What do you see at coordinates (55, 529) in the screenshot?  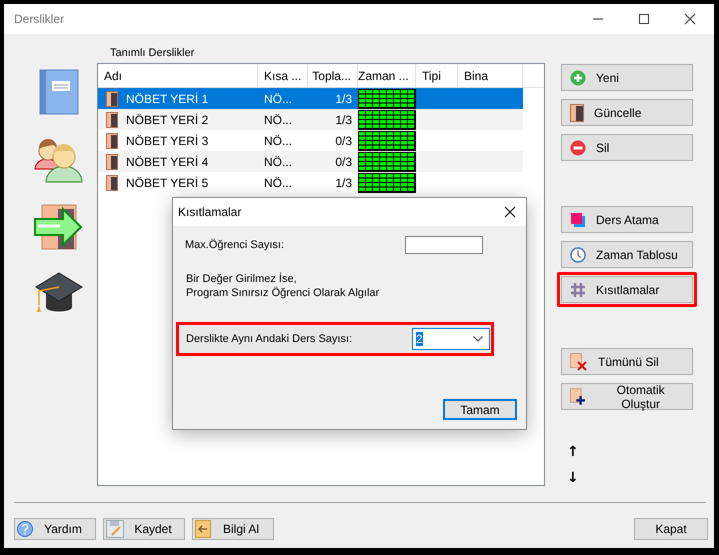 I see `footer-button: Yardım` at bounding box center [55, 529].